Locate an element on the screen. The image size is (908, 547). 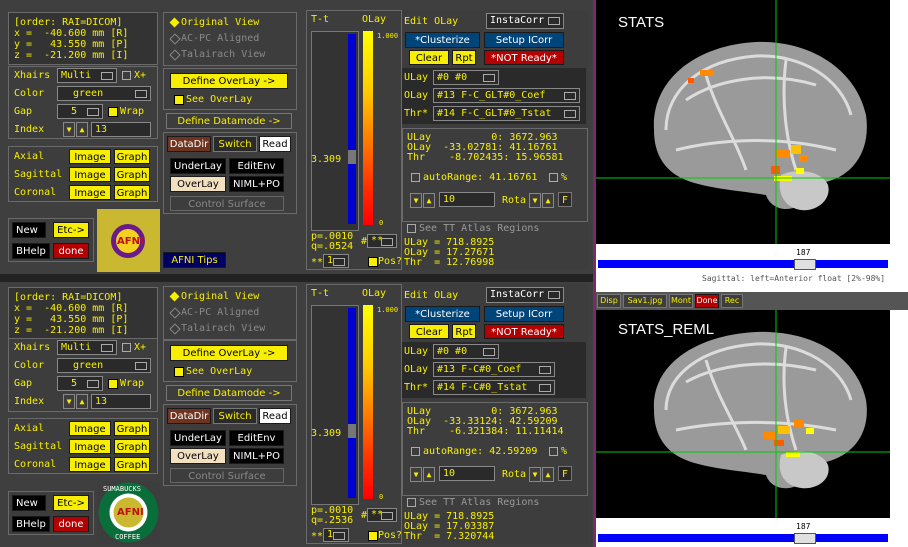
switch-button: Switch is located at coordinates (235, 144).